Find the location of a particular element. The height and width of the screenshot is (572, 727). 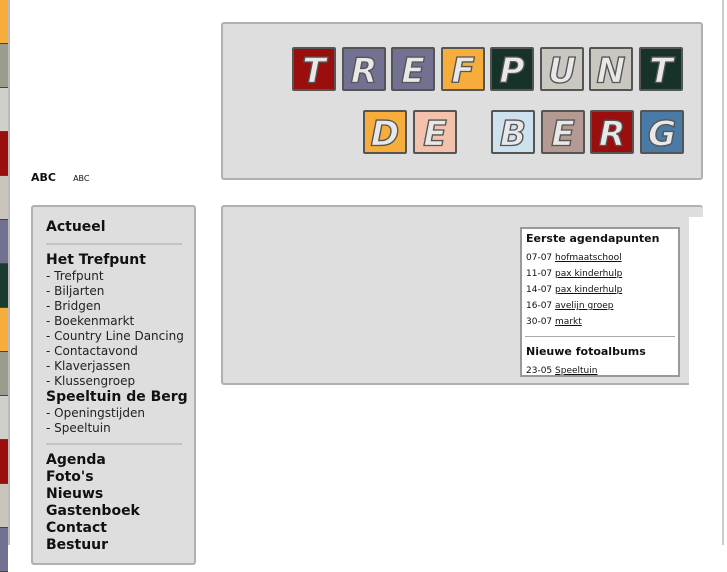

agenda-row: 07-07 hofmaatschool is located at coordinates (600, 258).